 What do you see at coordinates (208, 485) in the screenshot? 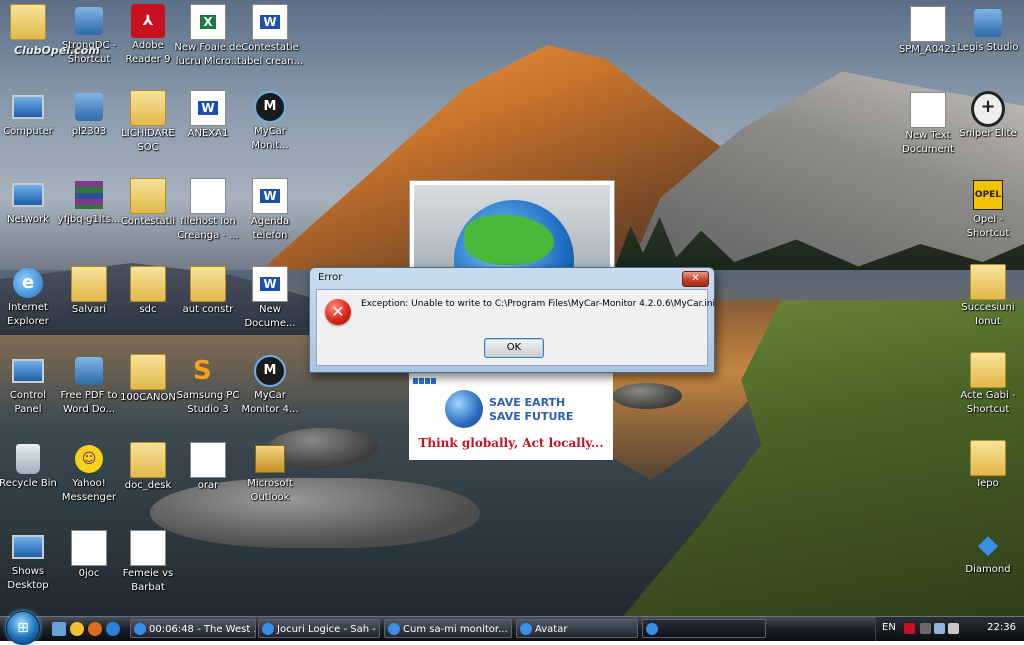
I see `desktop-icon-label: orar` at bounding box center [208, 485].